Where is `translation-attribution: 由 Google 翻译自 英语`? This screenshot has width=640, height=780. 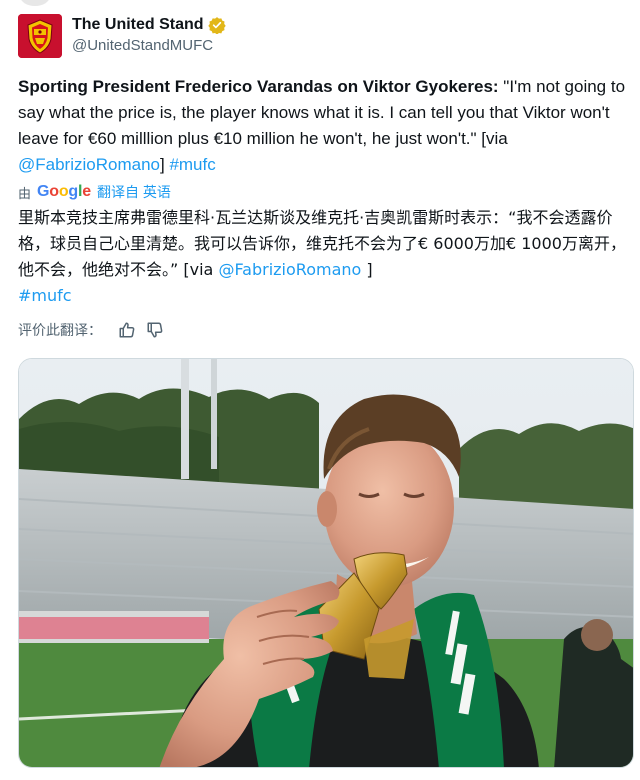
translation-attribution: 由 Google 翻译自 英语 is located at coordinates (94, 192).